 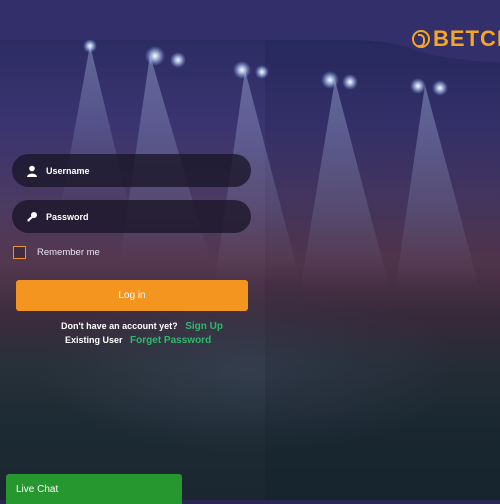 I want to click on existing-user-text: Existing User, so click(x=94, y=340).